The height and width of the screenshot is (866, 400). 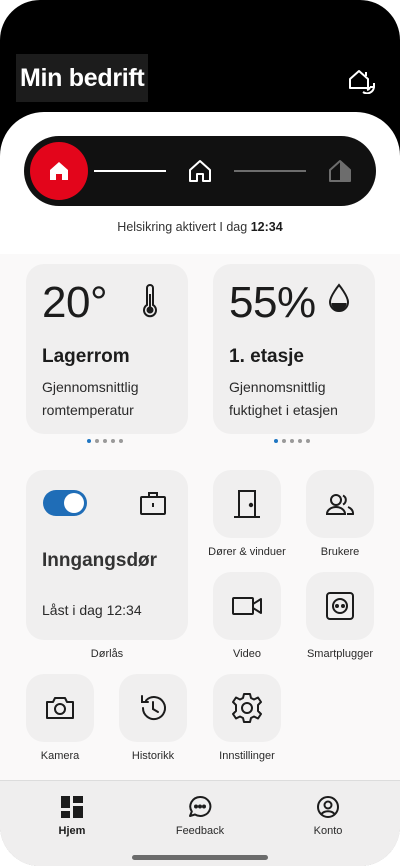 I want to click on tab-feedback: Feedback, so click(x=200, y=816).